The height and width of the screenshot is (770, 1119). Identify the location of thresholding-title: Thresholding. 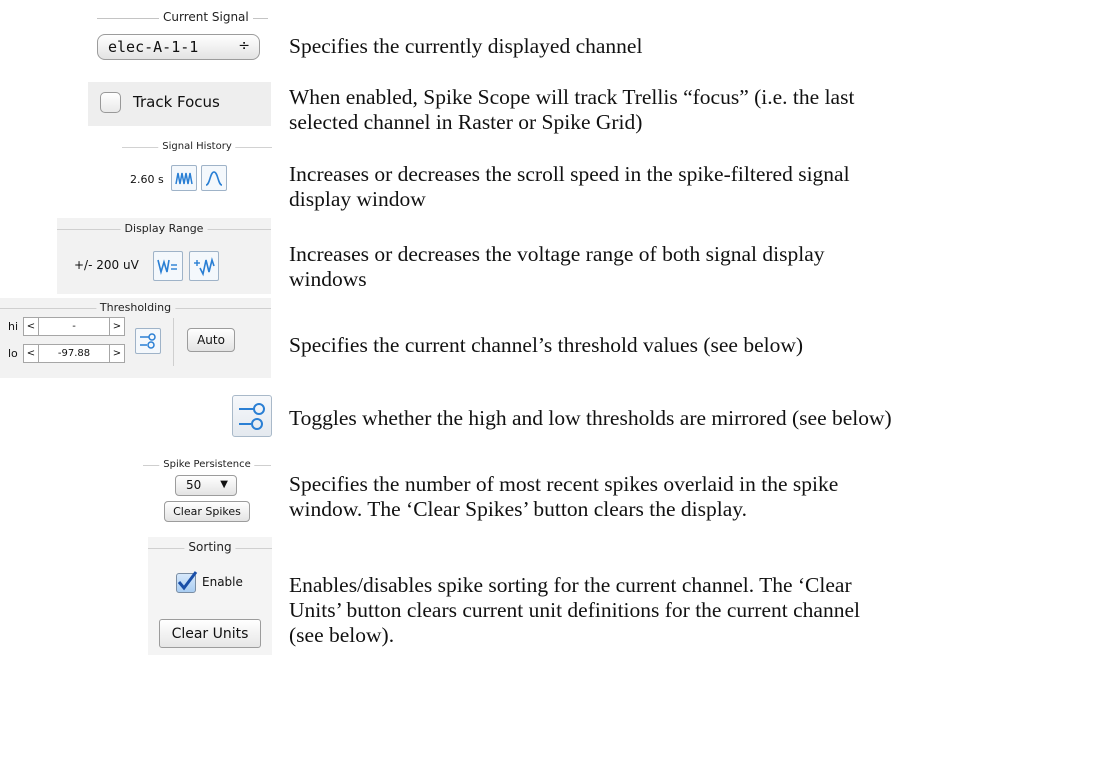
(135, 307).